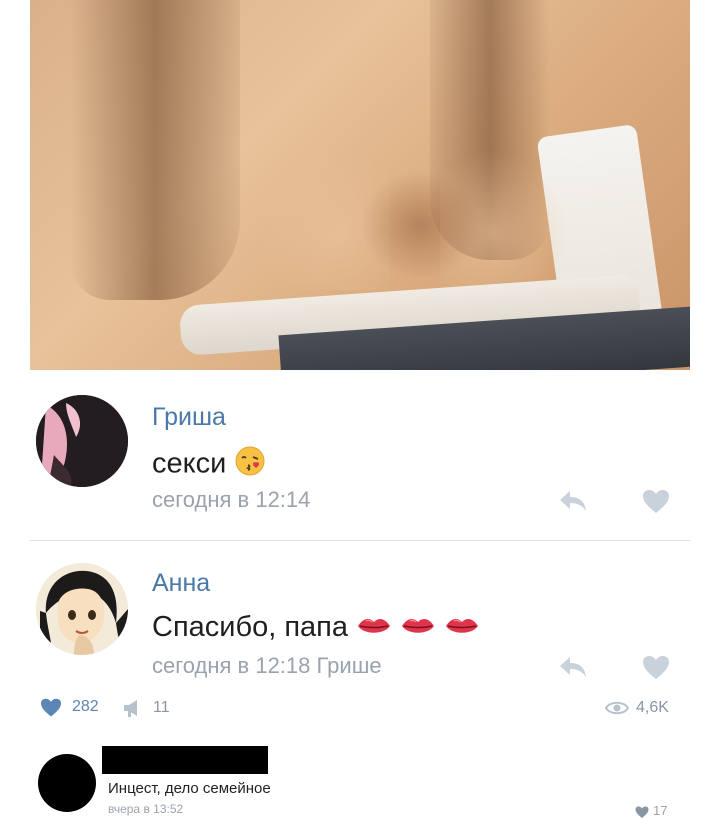  What do you see at coordinates (85, 706) in the screenshot?
I see `likes-count: 282` at bounding box center [85, 706].